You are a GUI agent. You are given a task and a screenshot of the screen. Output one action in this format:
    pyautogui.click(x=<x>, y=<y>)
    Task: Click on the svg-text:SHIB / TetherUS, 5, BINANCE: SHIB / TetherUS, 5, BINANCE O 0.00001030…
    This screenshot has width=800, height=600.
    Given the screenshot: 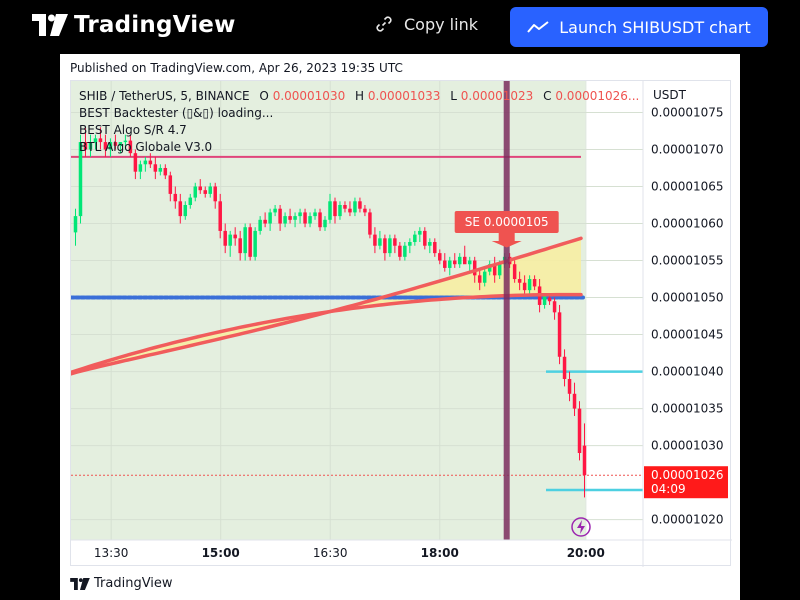 What is the action you would take?
    pyautogui.click(x=359, y=96)
    